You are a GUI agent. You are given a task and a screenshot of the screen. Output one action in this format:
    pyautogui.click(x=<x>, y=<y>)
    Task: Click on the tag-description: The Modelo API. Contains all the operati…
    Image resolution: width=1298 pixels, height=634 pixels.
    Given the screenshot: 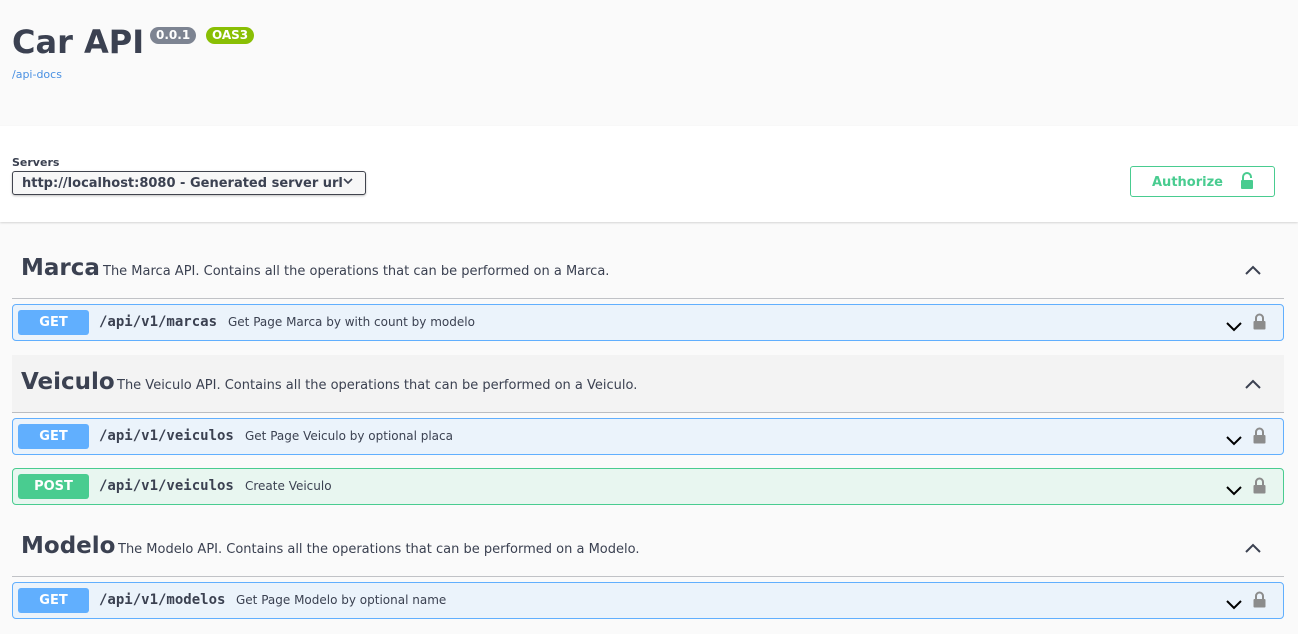 What is the action you would take?
    pyautogui.click(x=379, y=549)
    